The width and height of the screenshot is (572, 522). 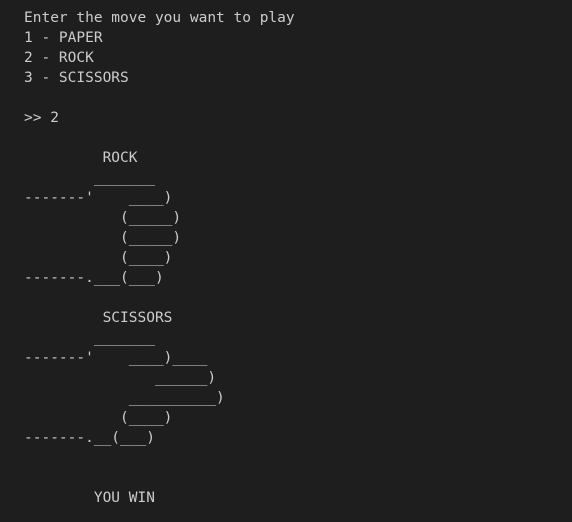 I want to click on scissors-art-line: ______), so click(x=120, y=378).